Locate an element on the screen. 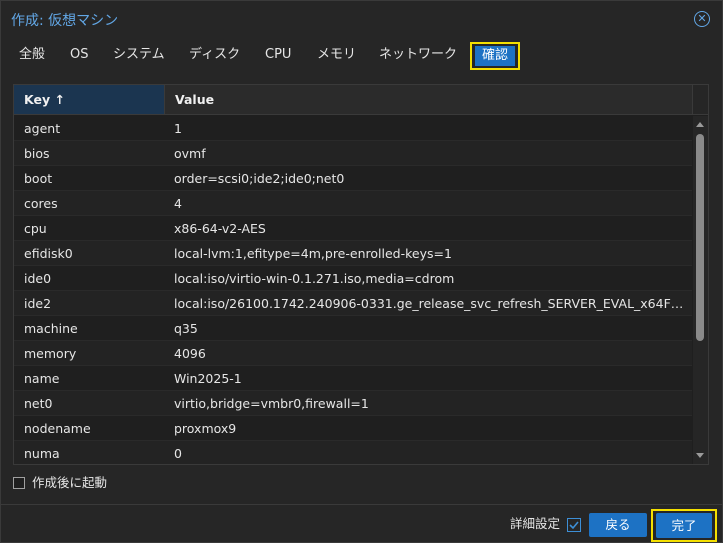 Image resolution: width=723 pixels, height=543 pixels. dialog-footer: 詳細設定 戻る 完了 is located at coordinates (361, 523).